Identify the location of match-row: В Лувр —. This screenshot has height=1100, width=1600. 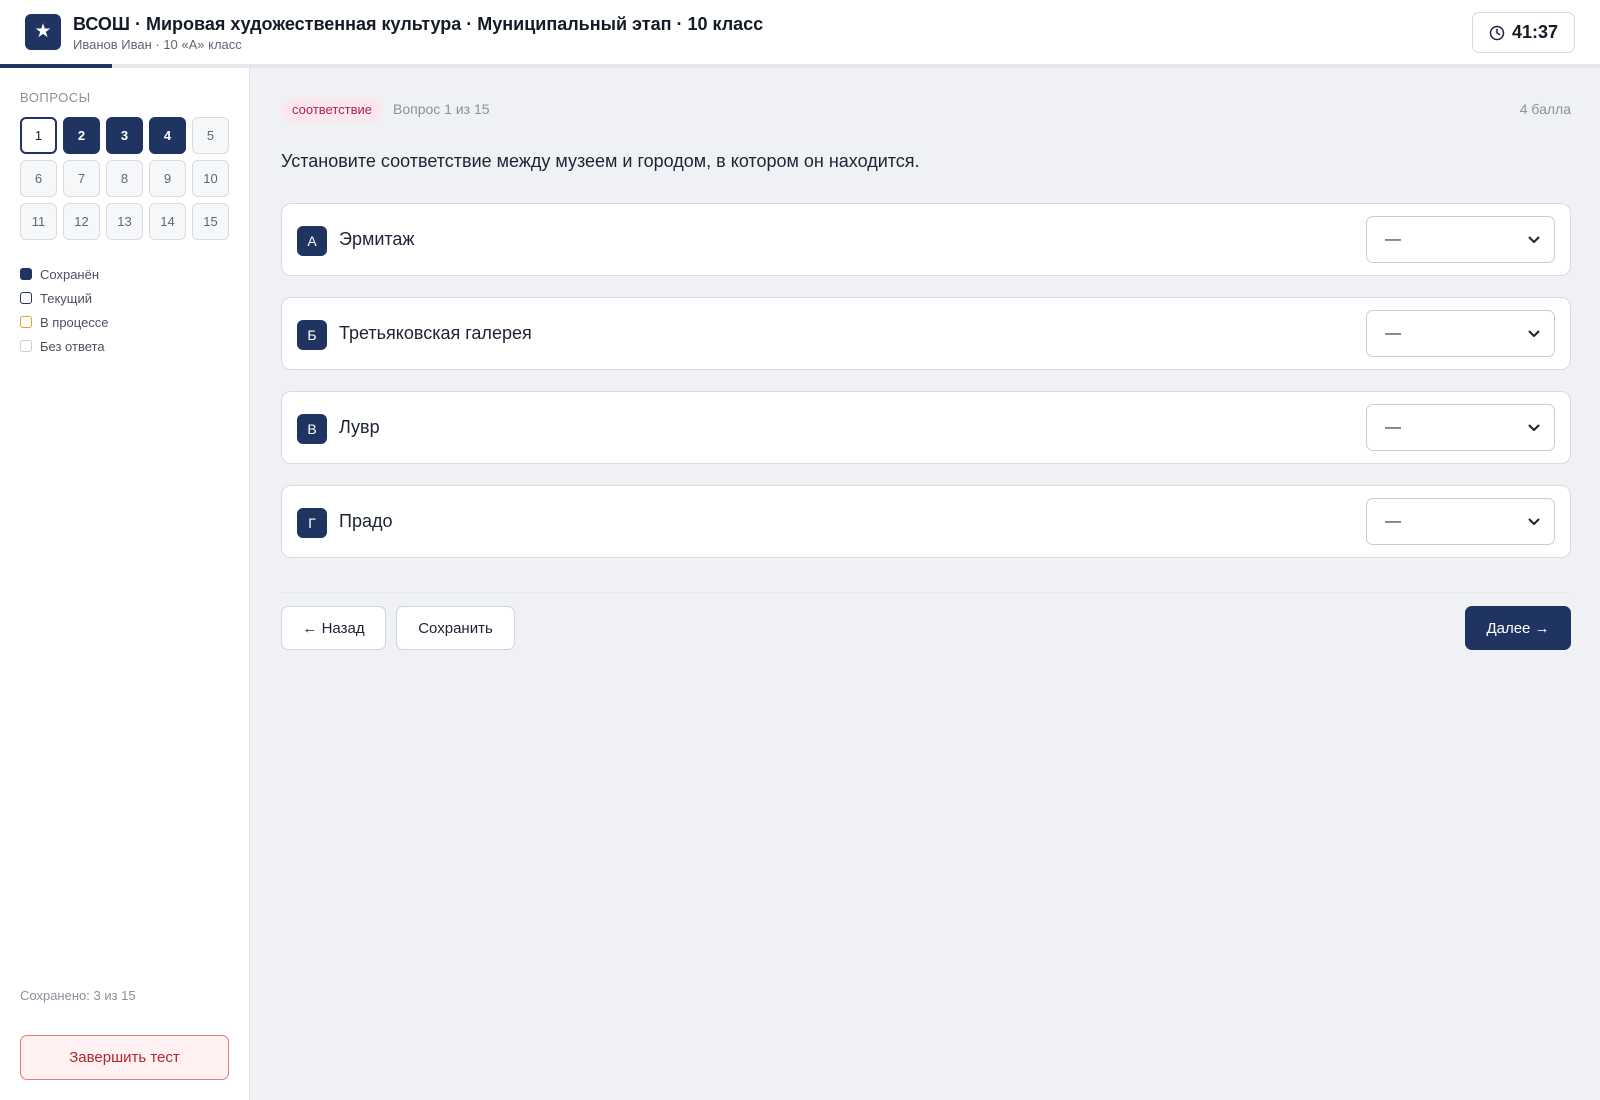
(926, 427).